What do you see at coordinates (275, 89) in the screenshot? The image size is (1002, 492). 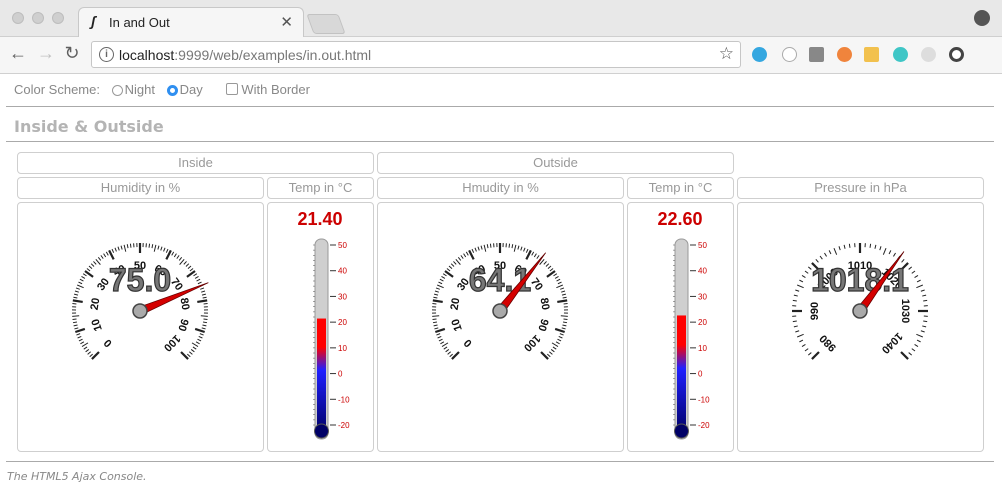 I see `border-label: With Border` at bounding box center [275, 89].